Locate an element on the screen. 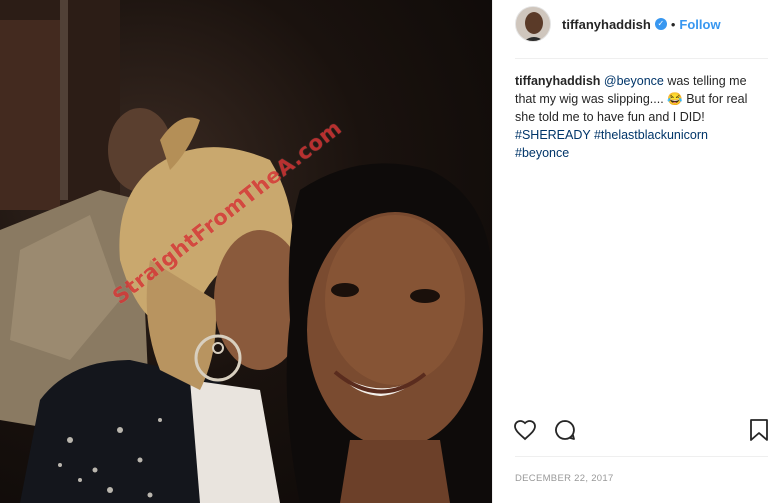 The image size is (768, 503). avatar-image is located at coordinates (533, 24).